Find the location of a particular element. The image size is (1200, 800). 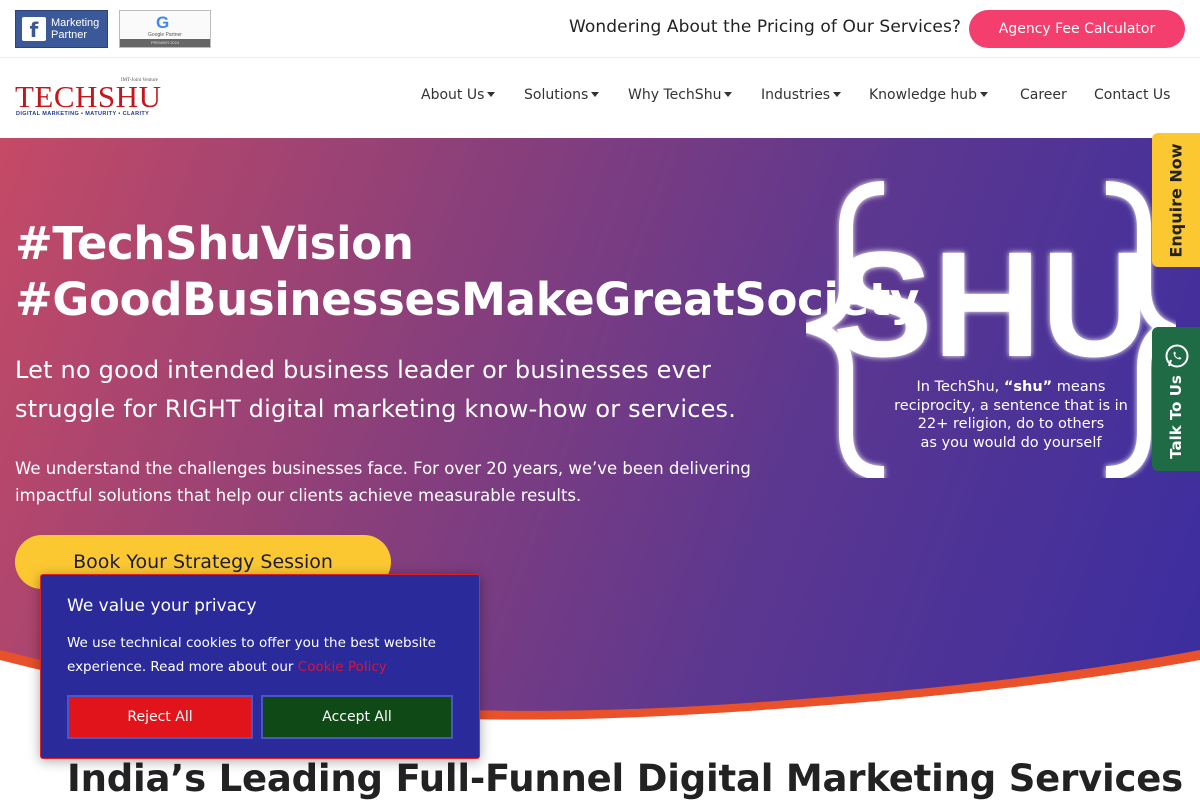

enquire-now-label: Enquire Now is located at coordinates (1176, 200).